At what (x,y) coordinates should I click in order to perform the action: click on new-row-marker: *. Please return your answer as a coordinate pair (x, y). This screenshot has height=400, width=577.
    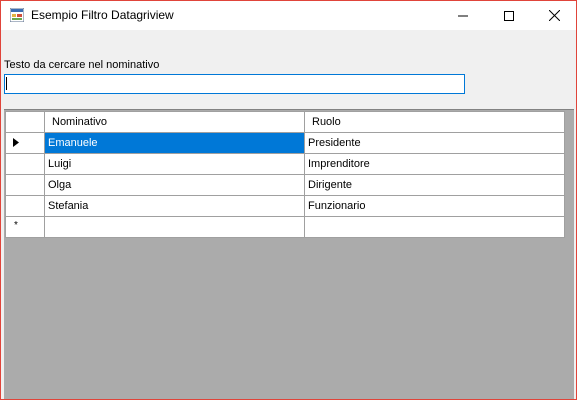
    Looking at the image, I should click on (16, 225).